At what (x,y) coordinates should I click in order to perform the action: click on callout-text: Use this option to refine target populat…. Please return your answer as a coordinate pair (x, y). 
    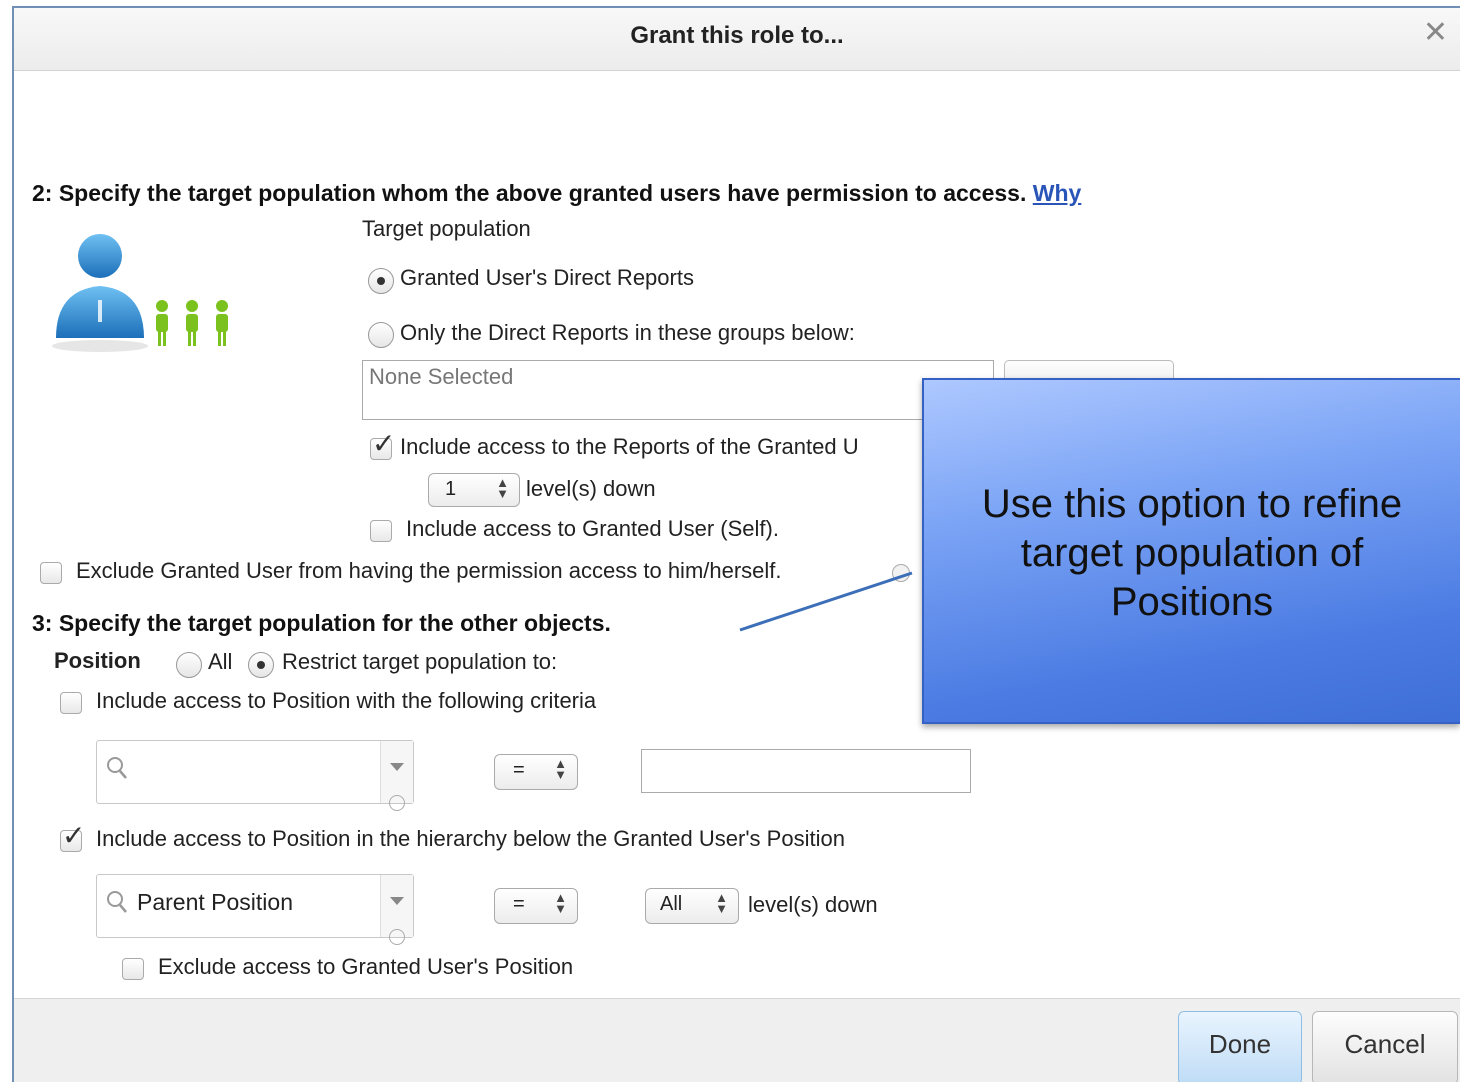
    Looking at the image, I should click on (1192, 553).